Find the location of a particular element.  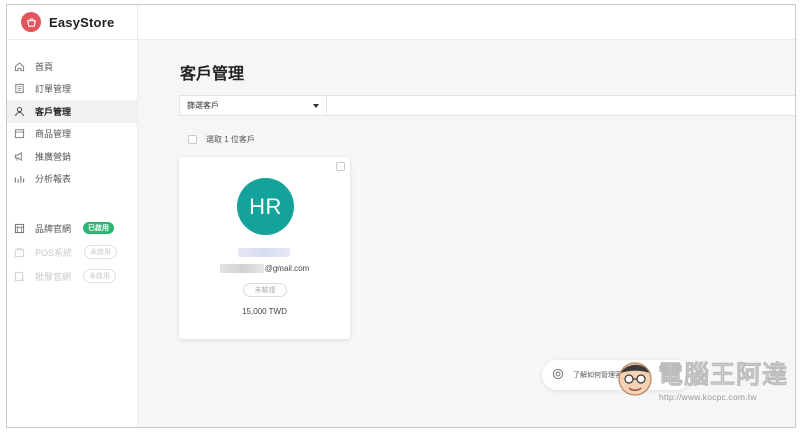

sidebar-item-label: POS系統 is located at coordinates (54, 252).